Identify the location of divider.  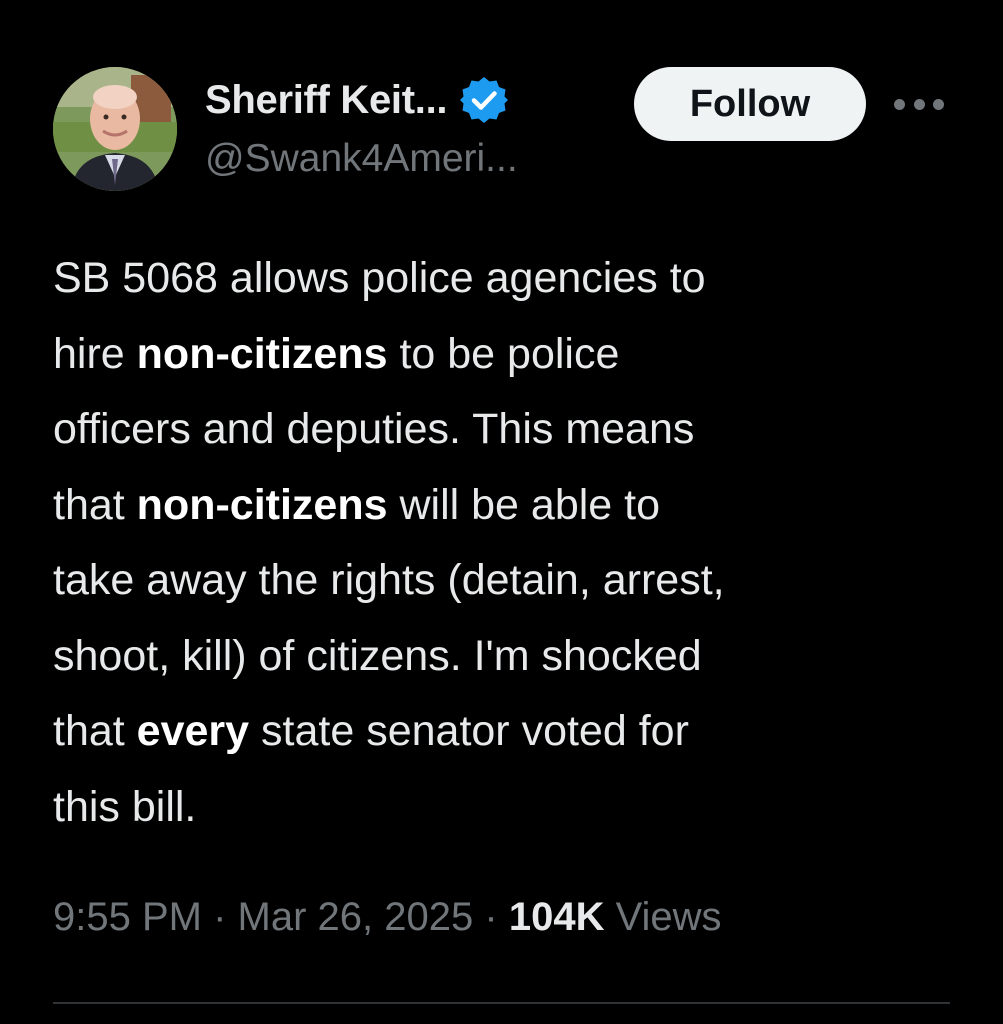
(501, 1003).